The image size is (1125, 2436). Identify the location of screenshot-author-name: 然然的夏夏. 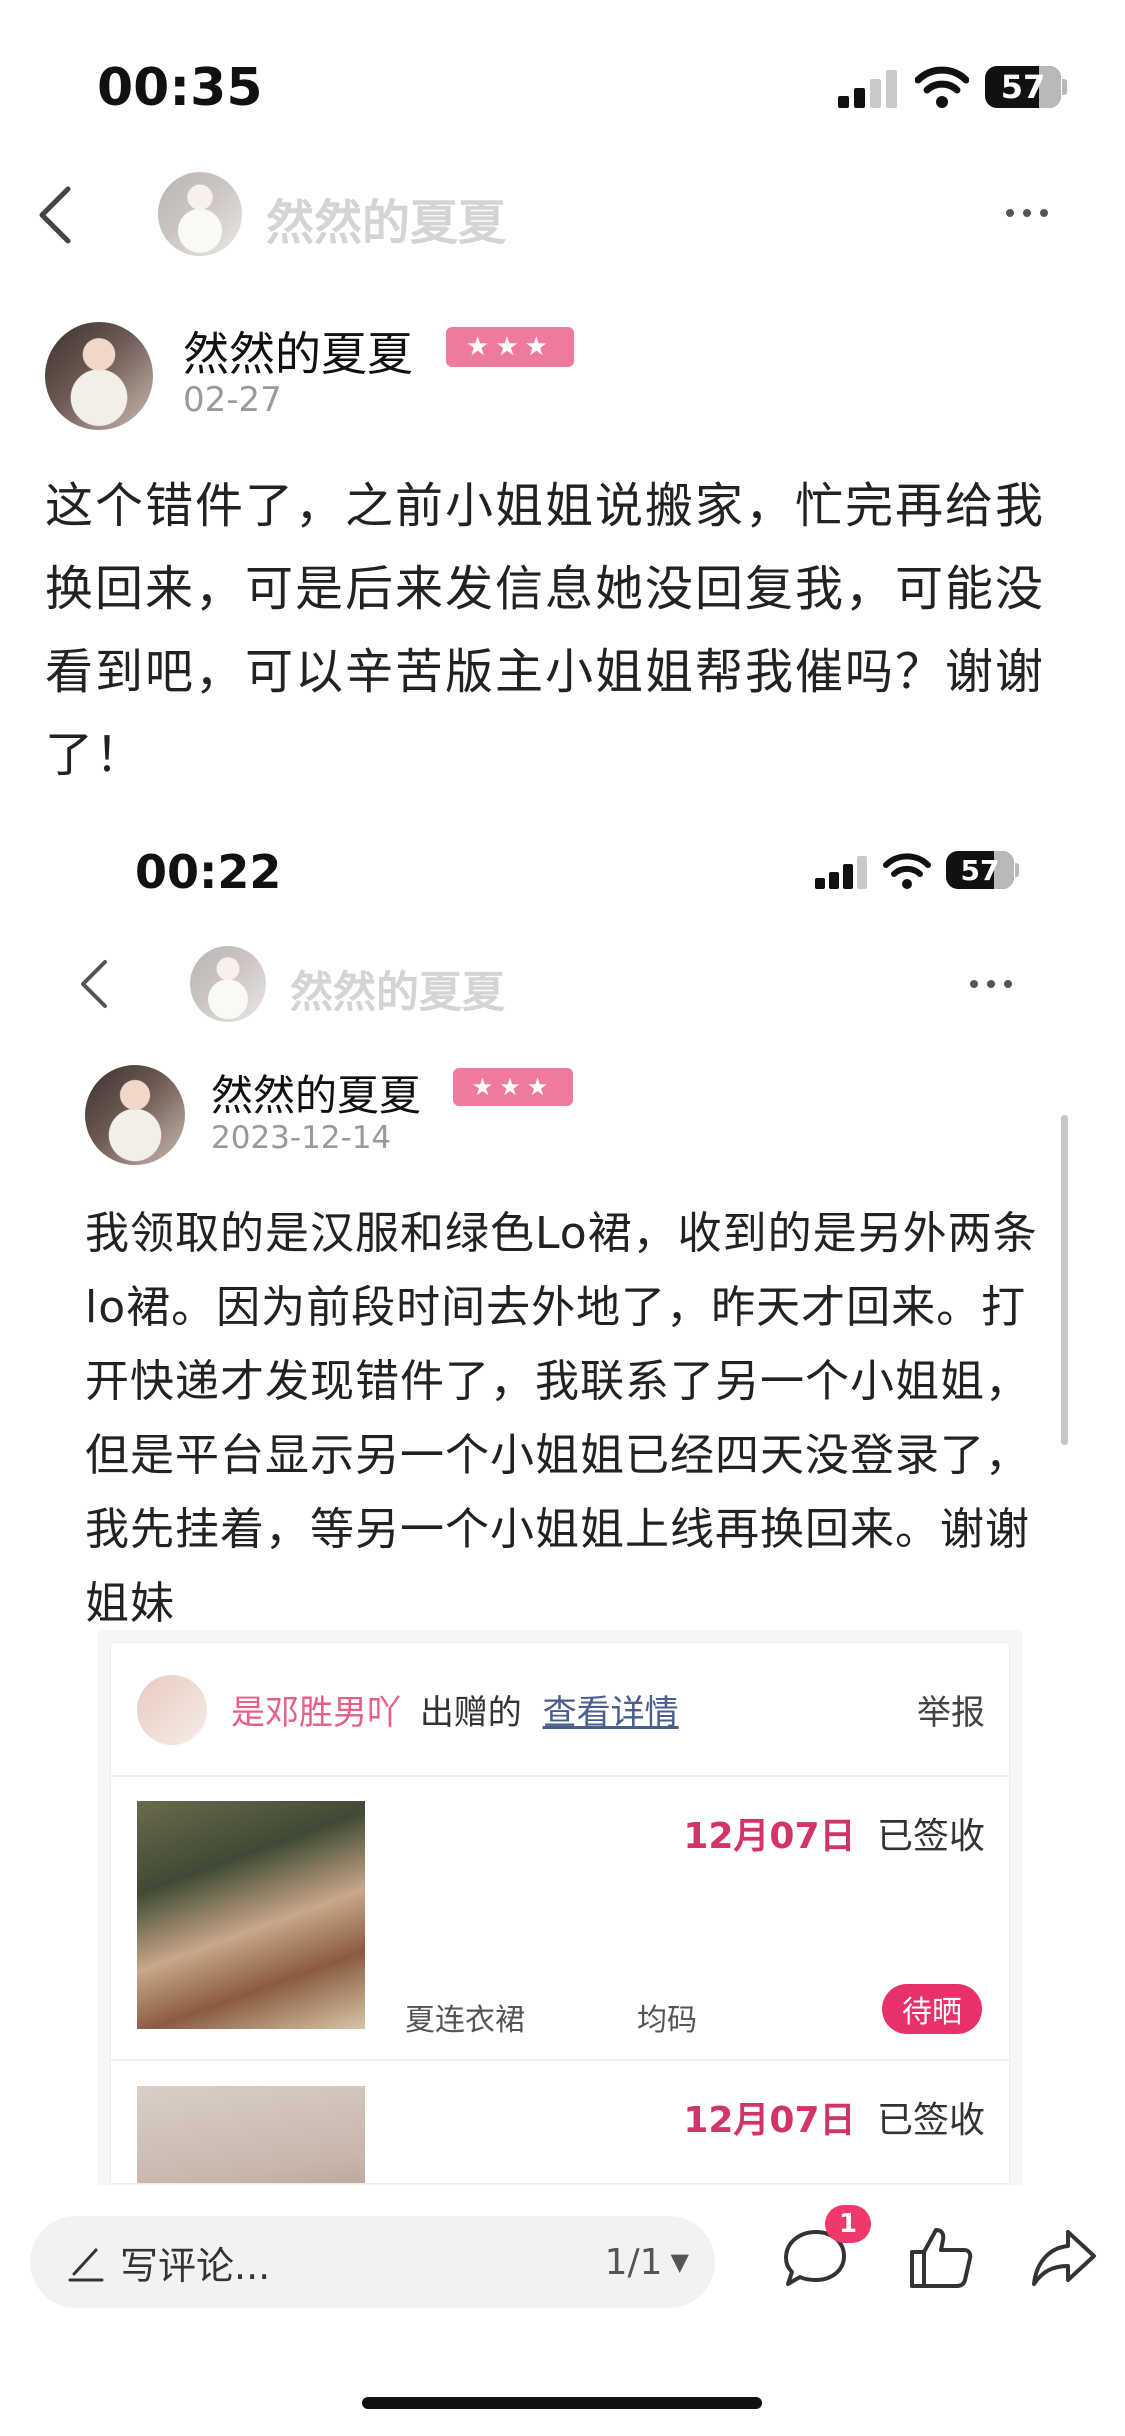
(316, 1092).